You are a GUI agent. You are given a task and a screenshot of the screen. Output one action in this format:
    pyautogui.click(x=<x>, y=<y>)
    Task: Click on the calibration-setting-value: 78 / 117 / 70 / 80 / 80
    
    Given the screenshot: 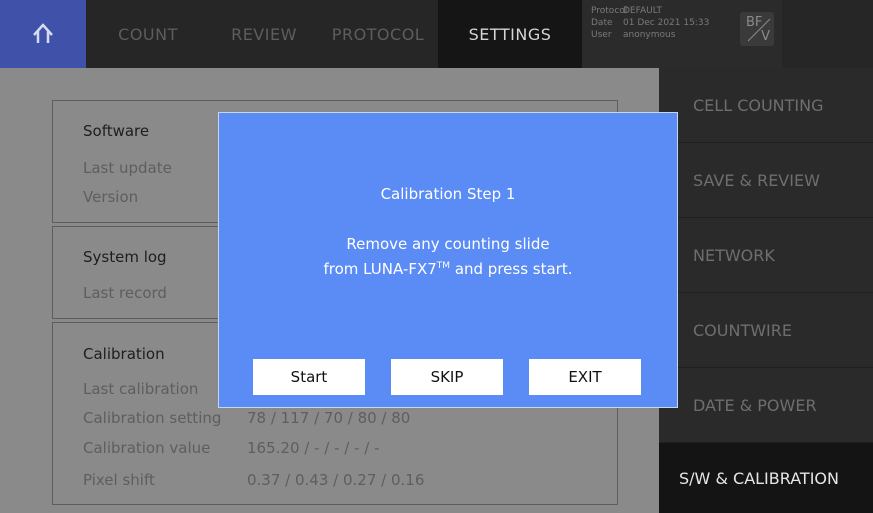 What is the action you would take?
    pyautogui.click(x=329, y=418)
    